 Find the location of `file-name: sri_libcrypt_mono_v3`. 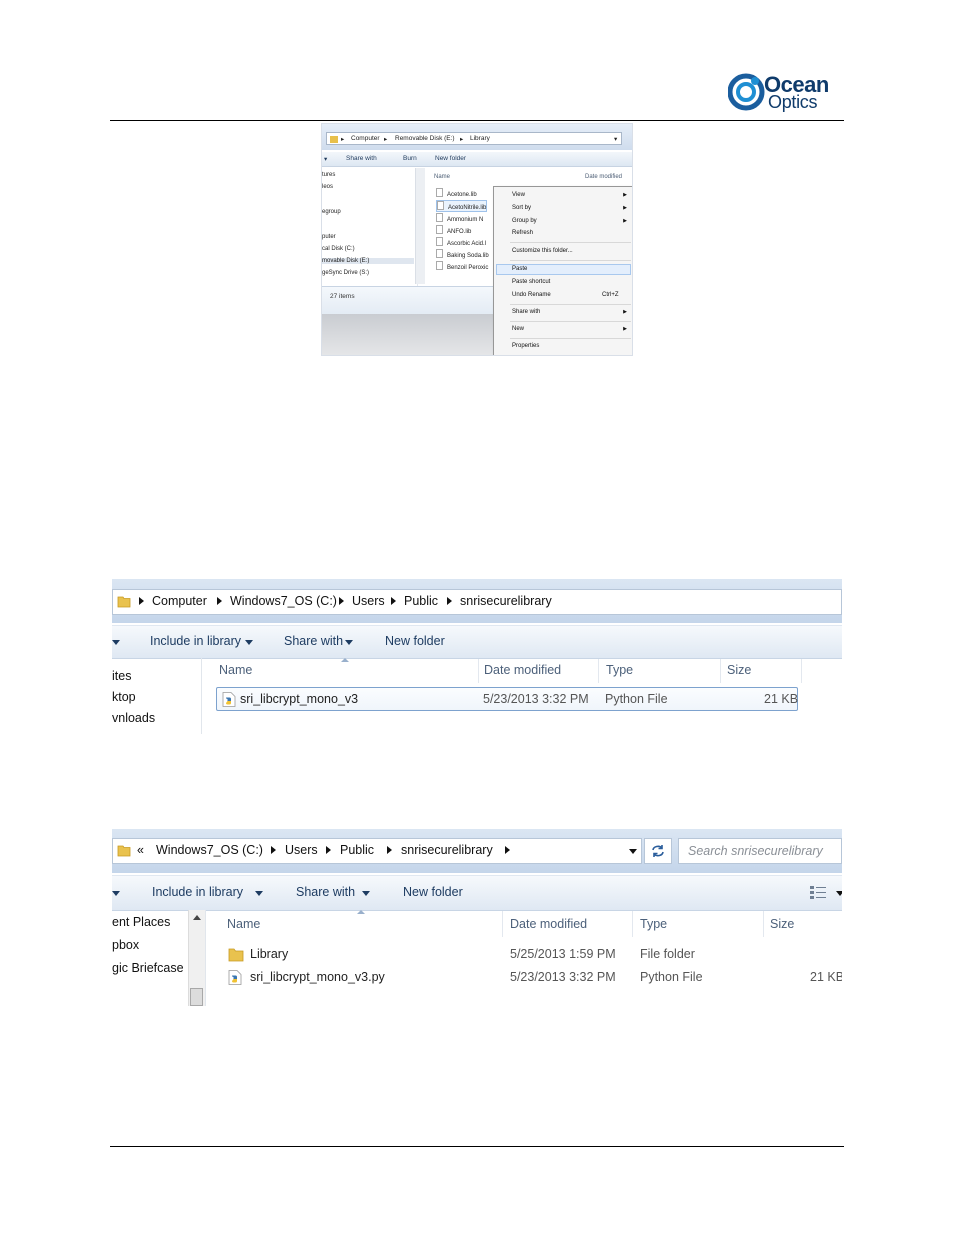

file-name: sri_libcrypt_mono_v3 is located at coordinates (299, 699).